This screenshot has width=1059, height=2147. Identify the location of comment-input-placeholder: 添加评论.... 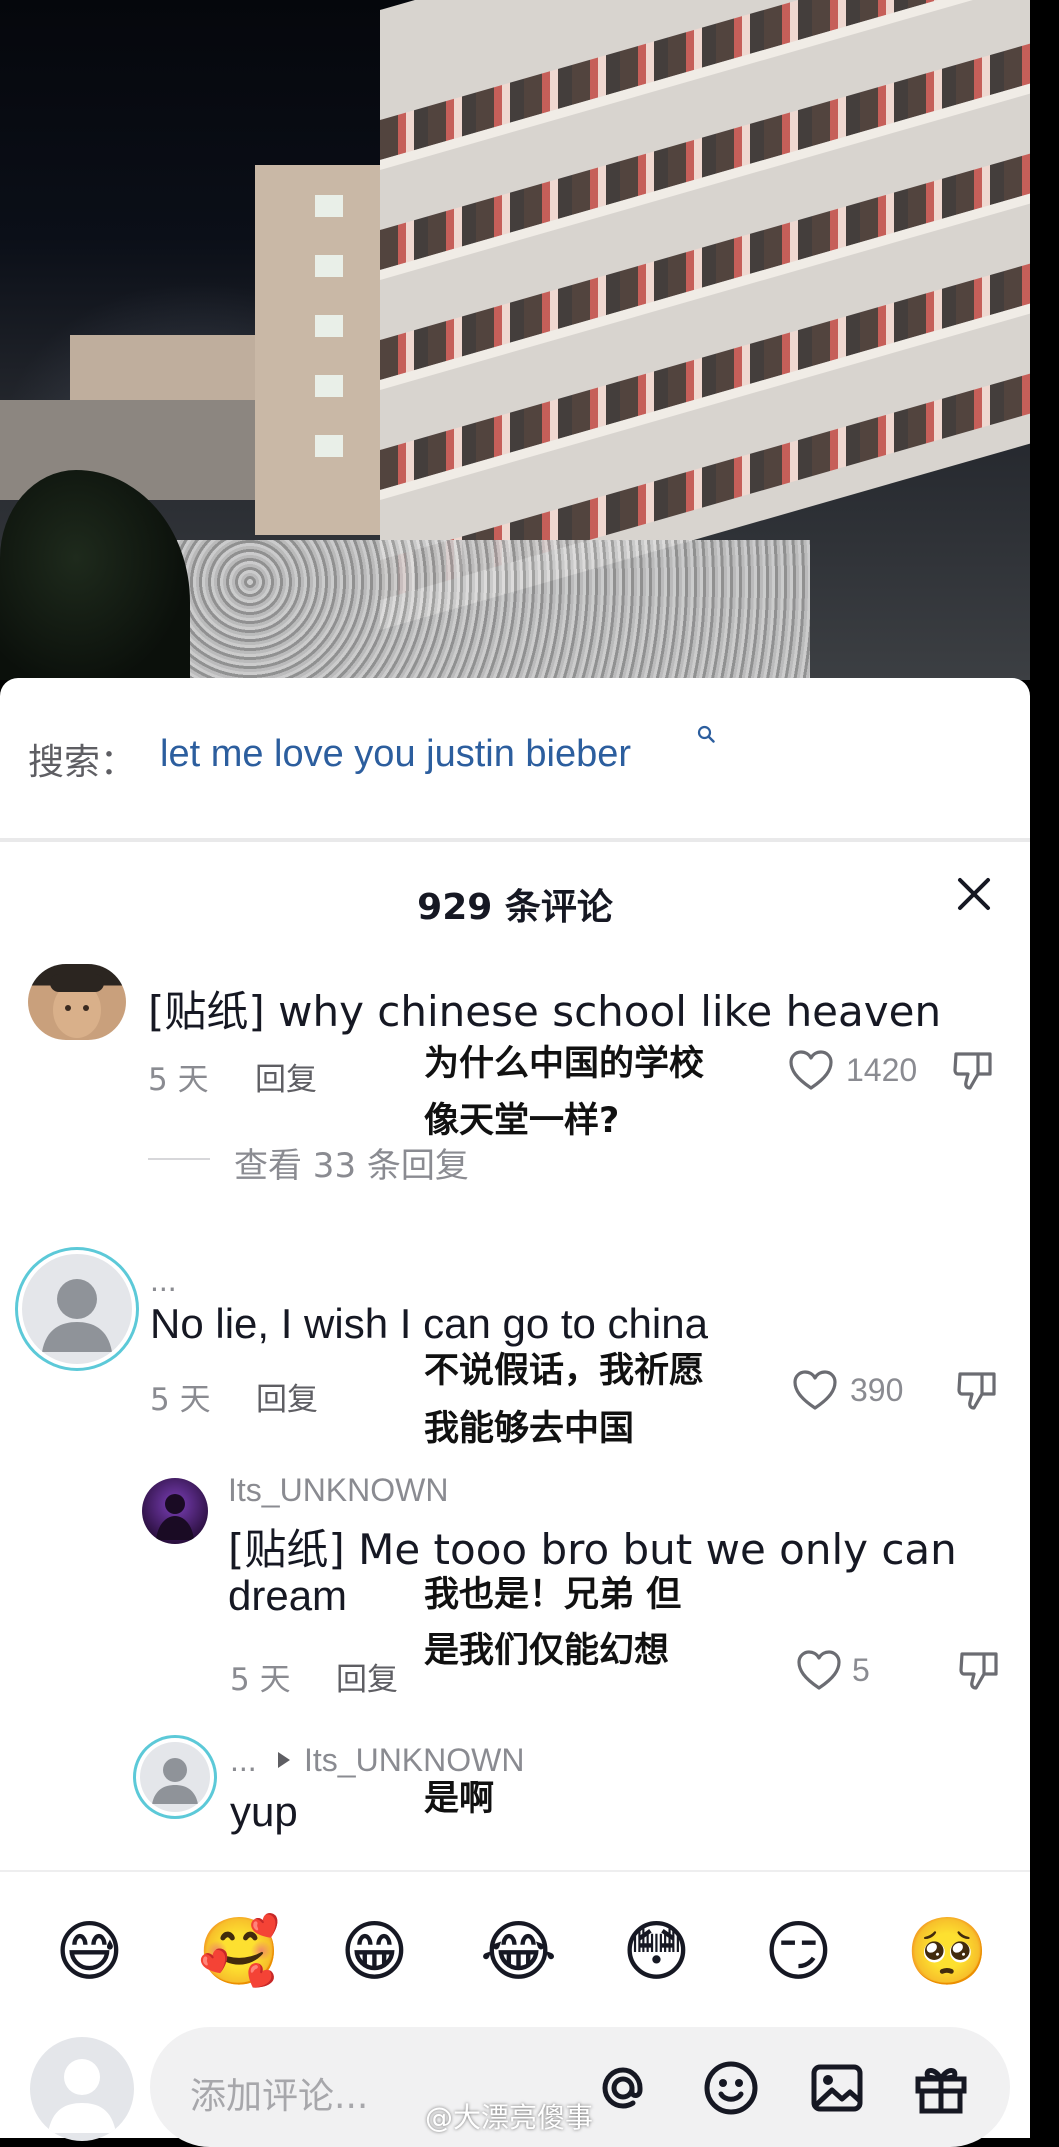
(279, 2096).